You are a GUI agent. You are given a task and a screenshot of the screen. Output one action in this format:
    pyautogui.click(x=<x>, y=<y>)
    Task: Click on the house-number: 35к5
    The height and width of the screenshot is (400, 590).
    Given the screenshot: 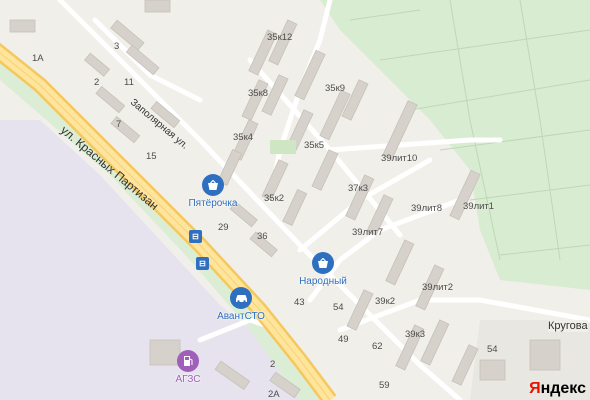 What is the action you would take?
    pyautogui.click(x=314, y=145)
    